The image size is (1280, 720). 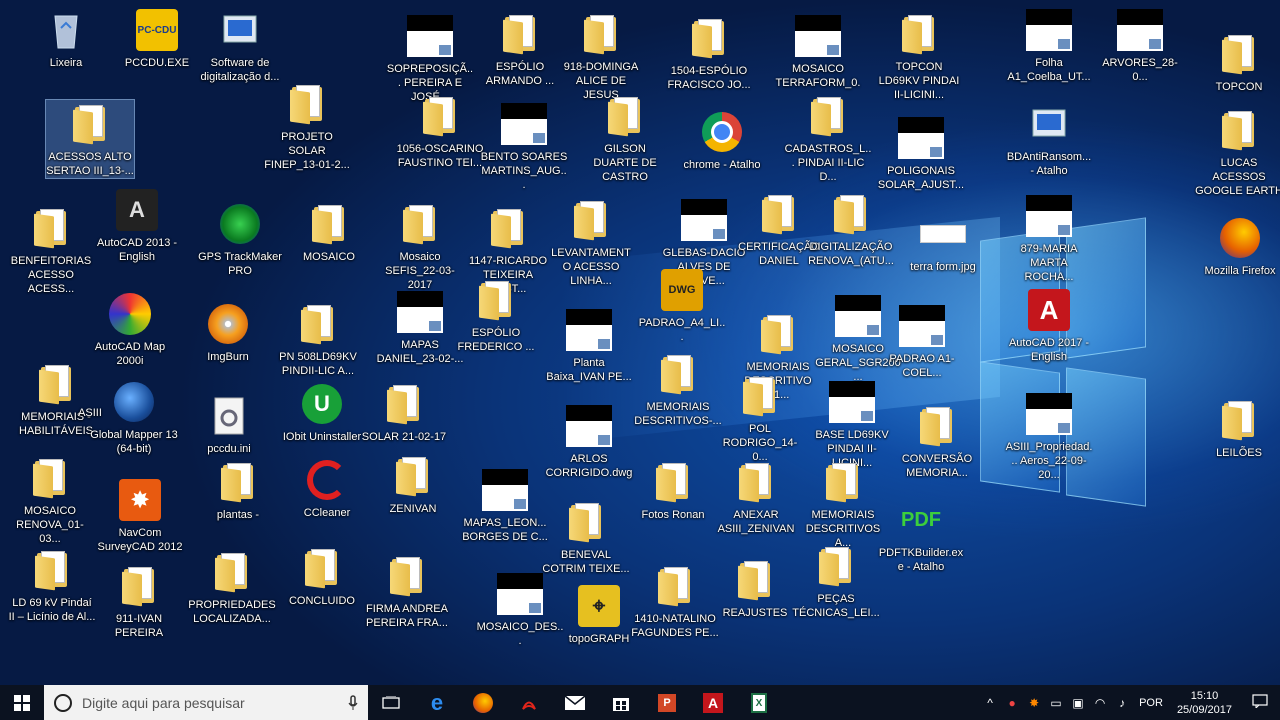 What do you see at coordinates (228, 332) in the screenshot?
I see `desktop-icon: ImgBurn` at bounding box center [228, 332].